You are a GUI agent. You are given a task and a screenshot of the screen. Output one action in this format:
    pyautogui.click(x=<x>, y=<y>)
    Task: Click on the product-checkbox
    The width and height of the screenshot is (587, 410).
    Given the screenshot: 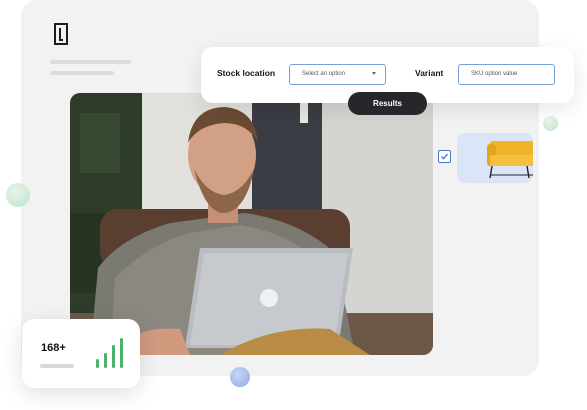 What is the action you would take?
    pyautogui.click(x=444, y=156)
    